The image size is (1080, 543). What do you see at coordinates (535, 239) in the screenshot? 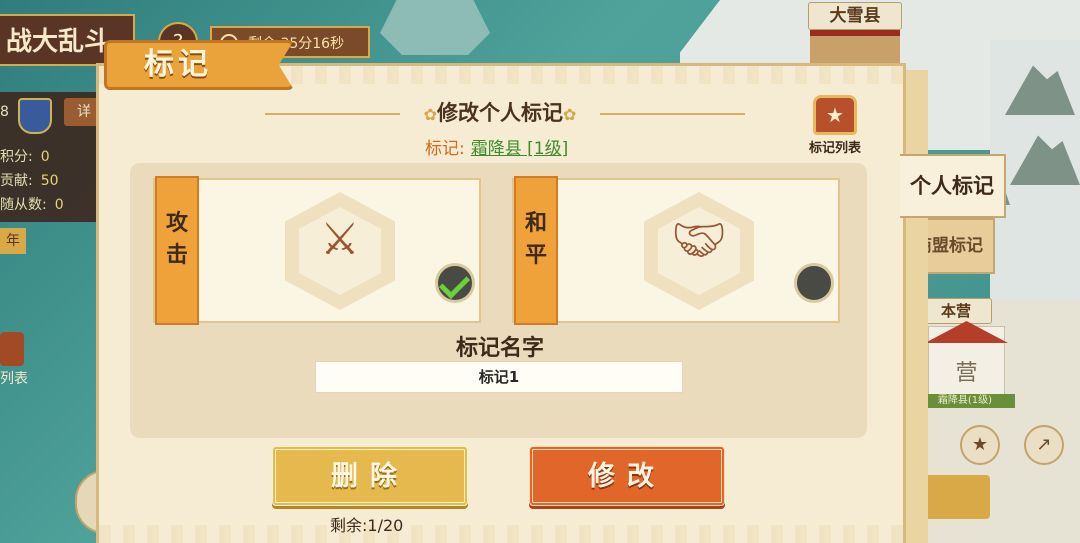
I see `peace-label: 和平` at bounding box center [535, 239].